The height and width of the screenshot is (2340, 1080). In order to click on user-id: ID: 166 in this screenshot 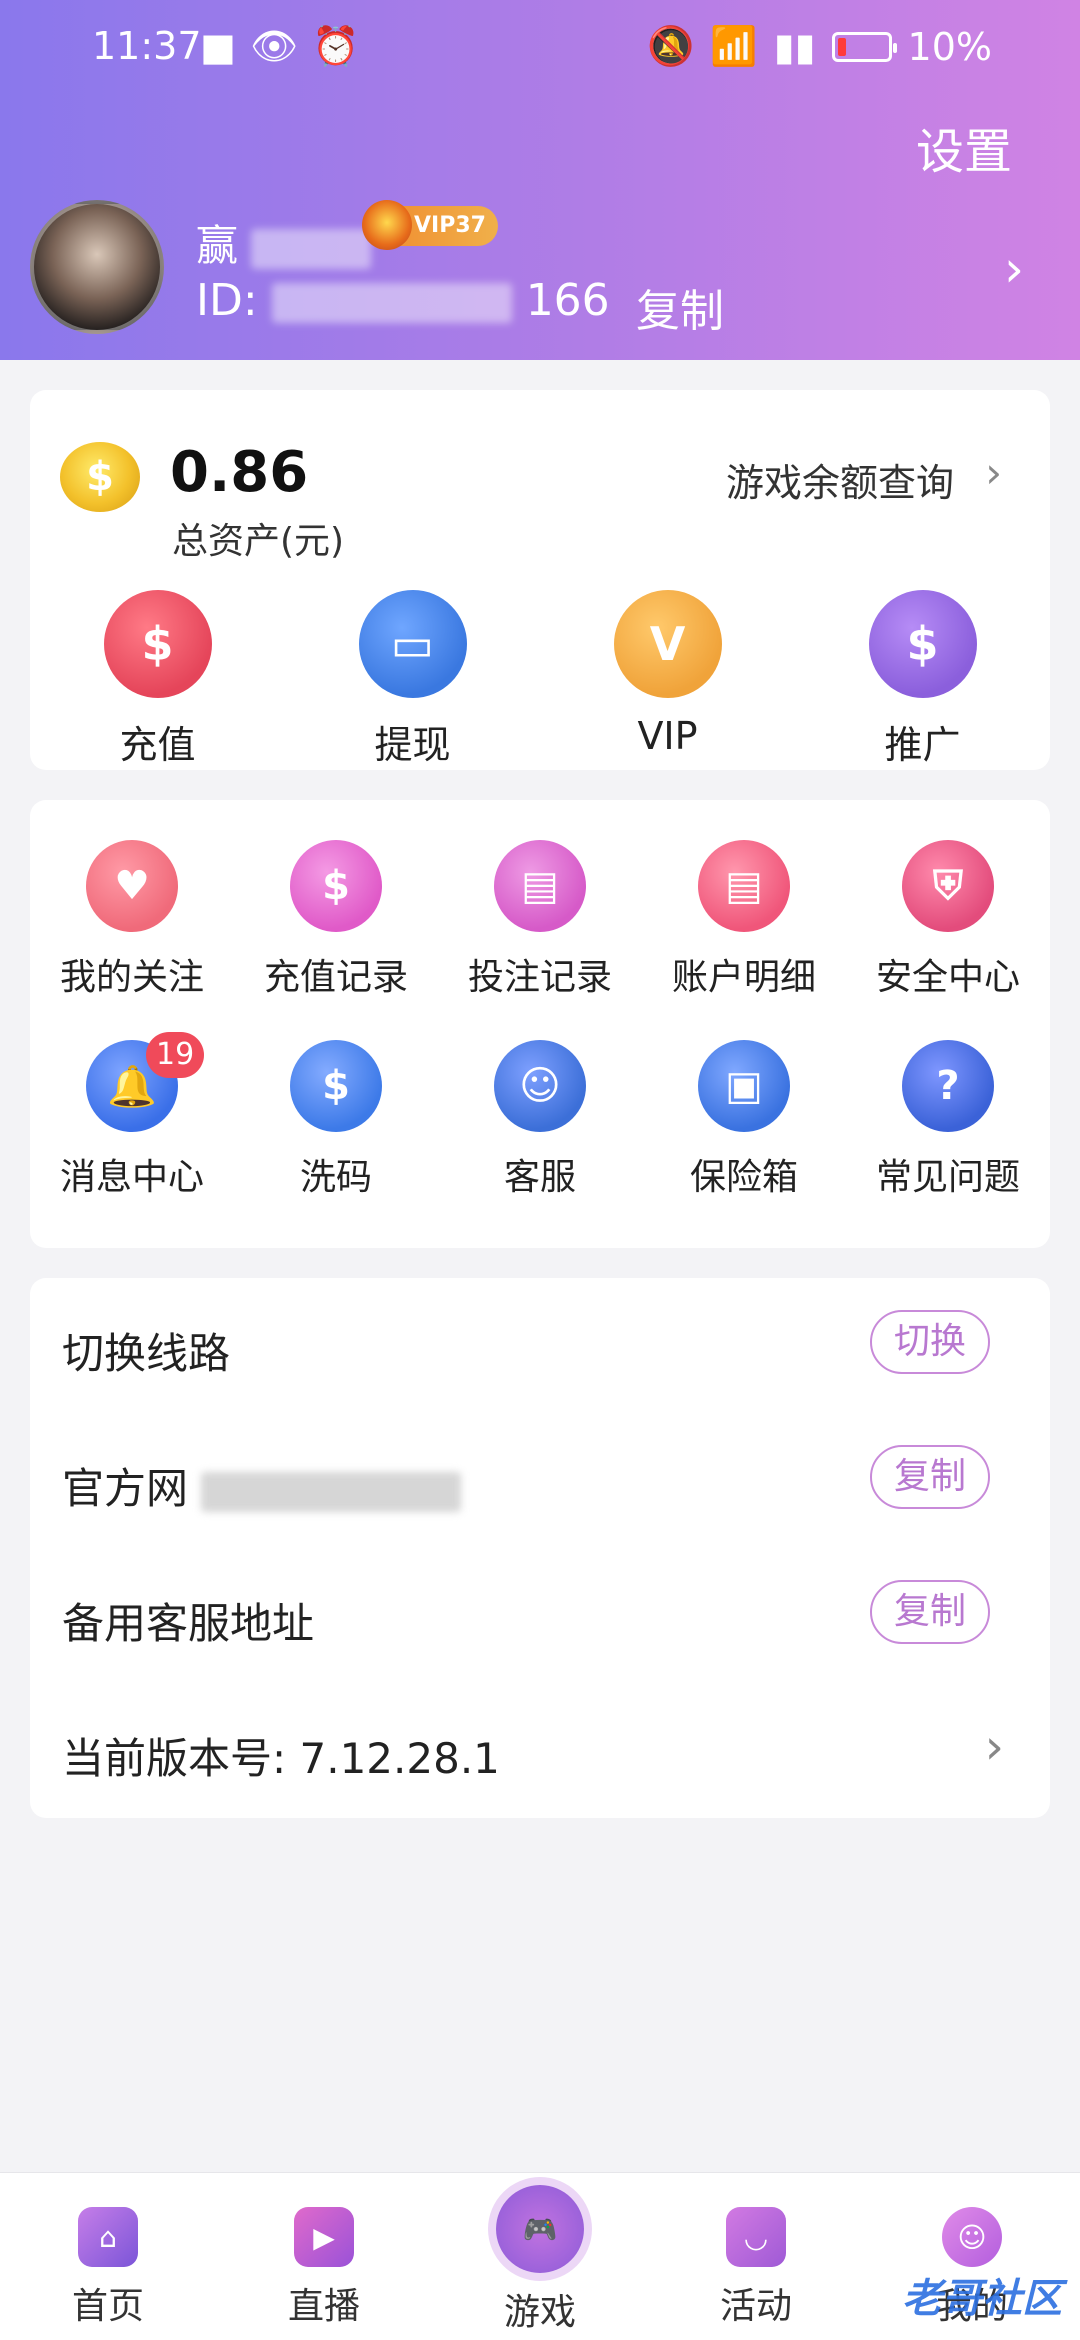, I will do `click(403, 300)`.